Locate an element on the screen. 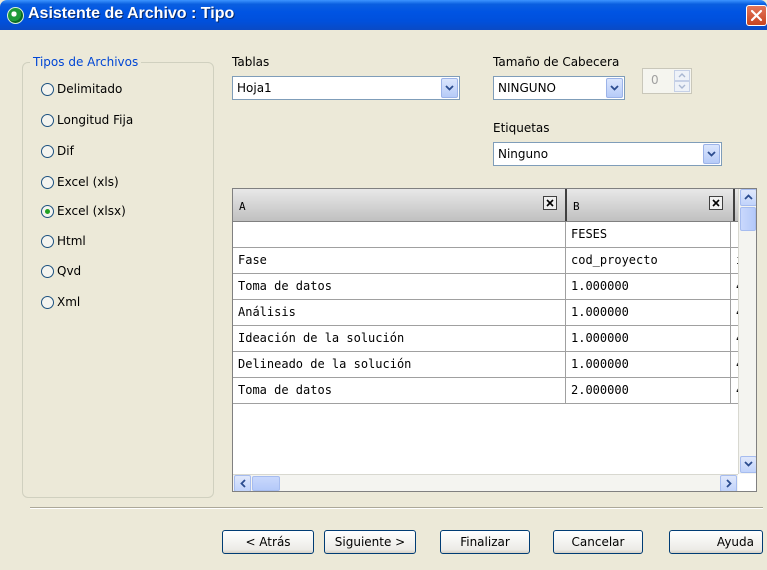  scroll-left-button is located at coordinates (242, 483).